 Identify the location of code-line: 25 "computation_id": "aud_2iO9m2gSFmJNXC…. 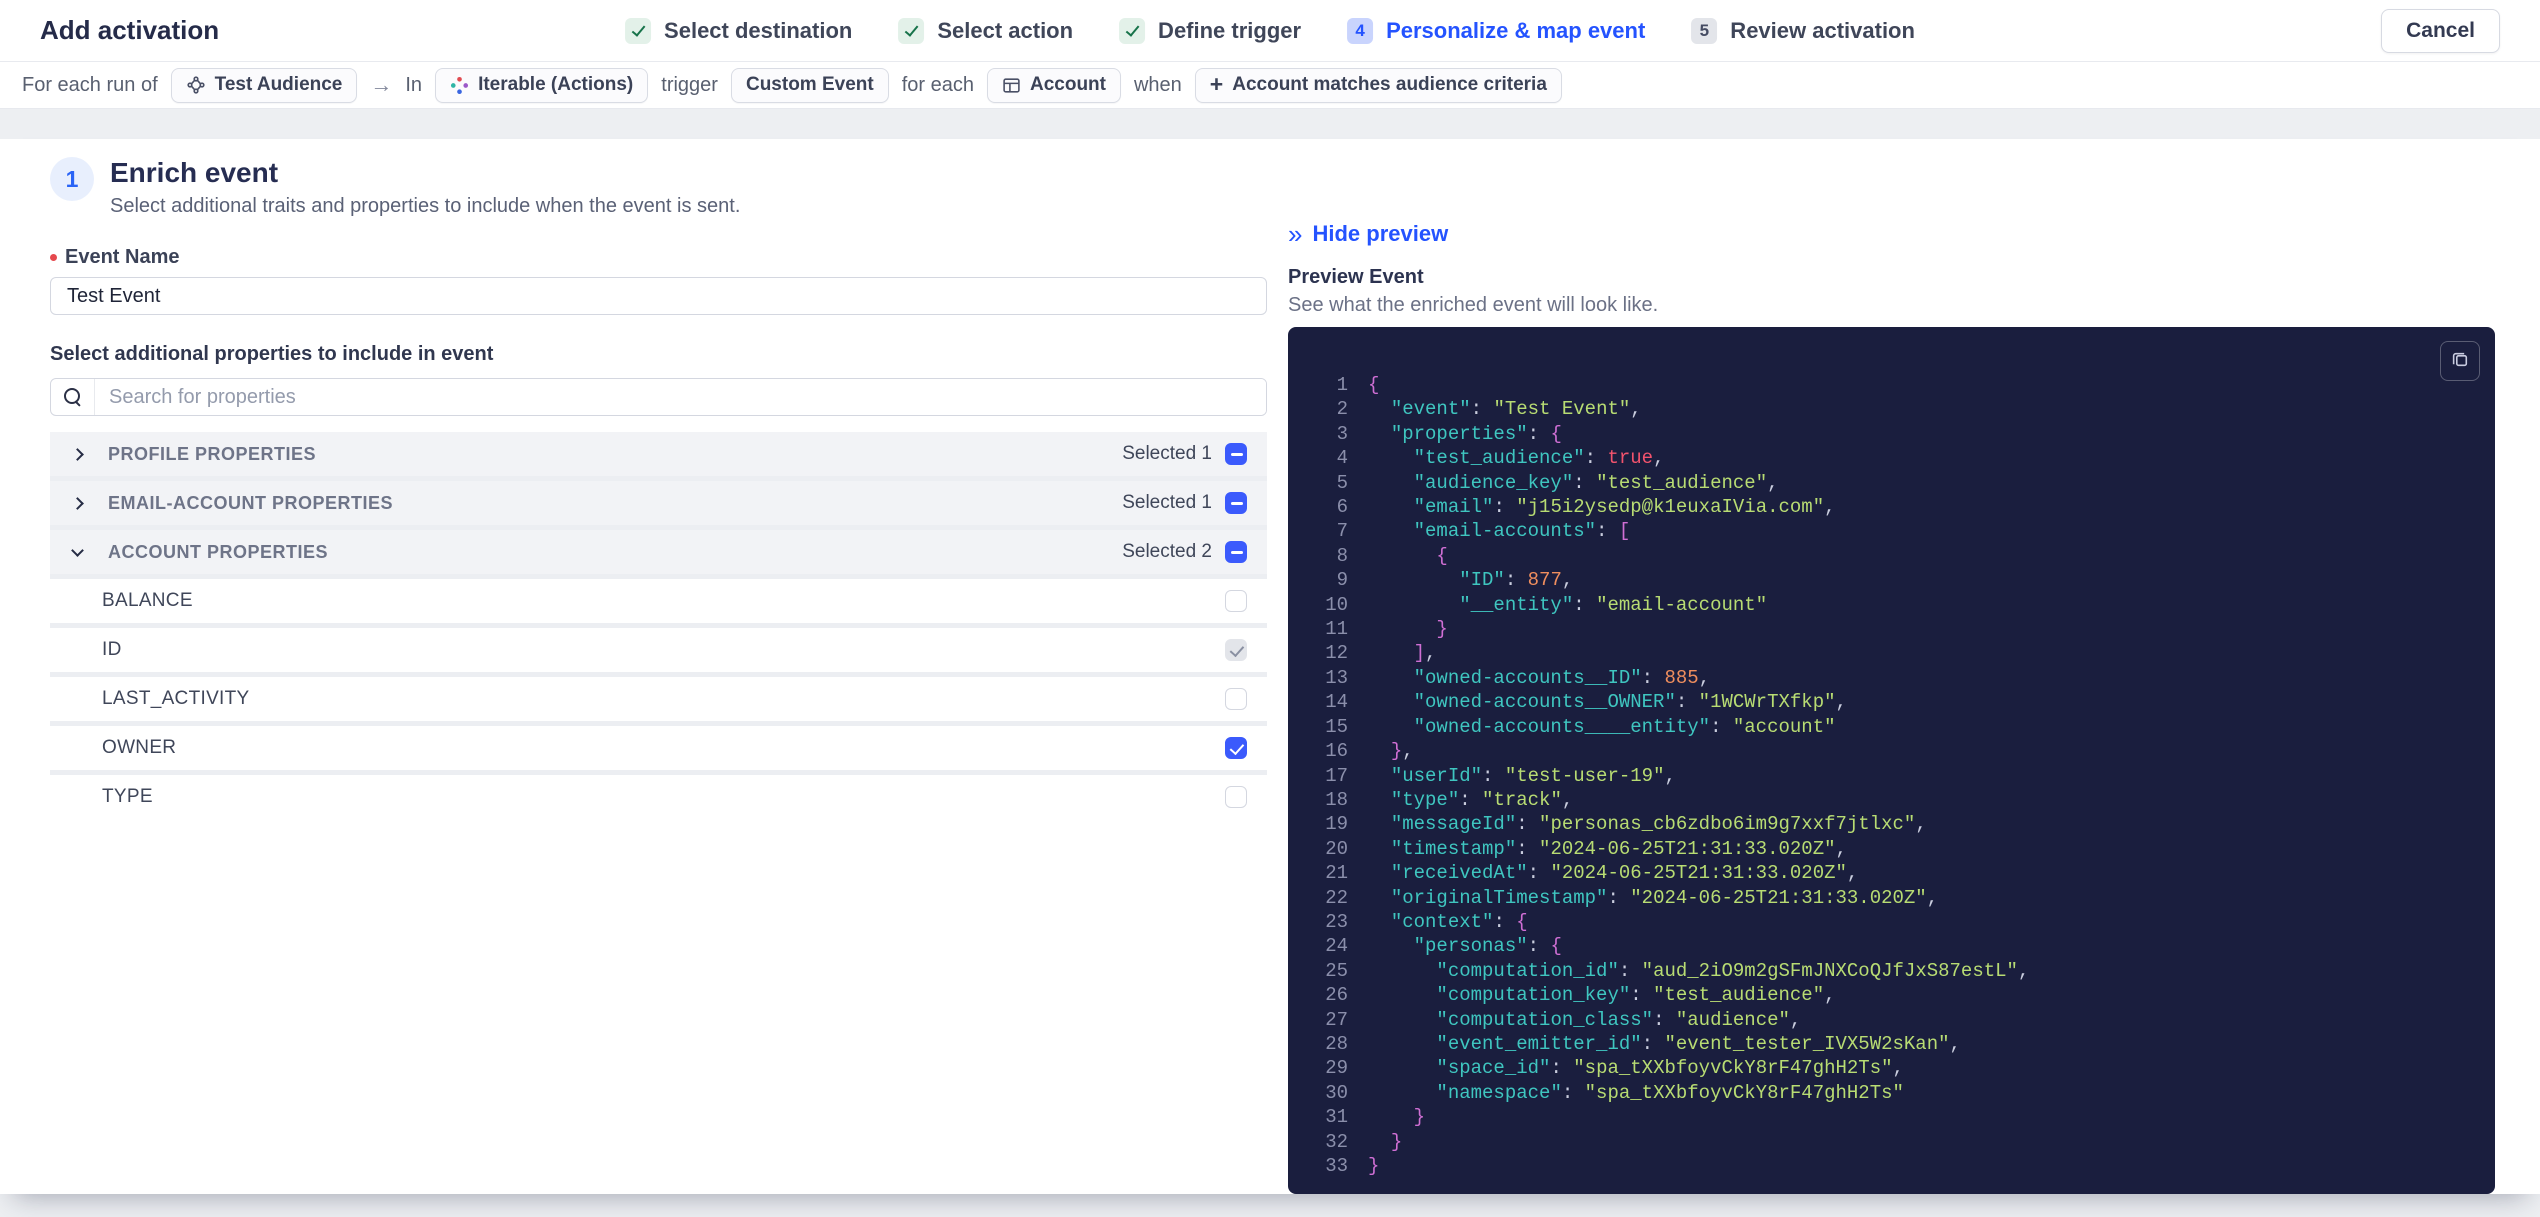
(1893, 971).